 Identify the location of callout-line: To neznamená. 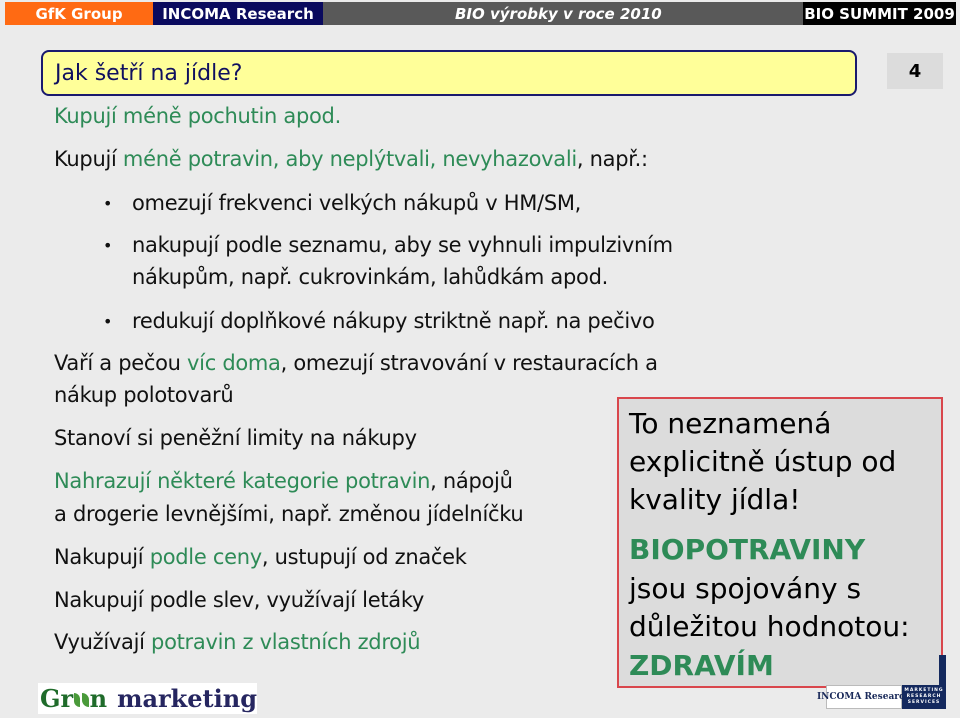
(730, 423).